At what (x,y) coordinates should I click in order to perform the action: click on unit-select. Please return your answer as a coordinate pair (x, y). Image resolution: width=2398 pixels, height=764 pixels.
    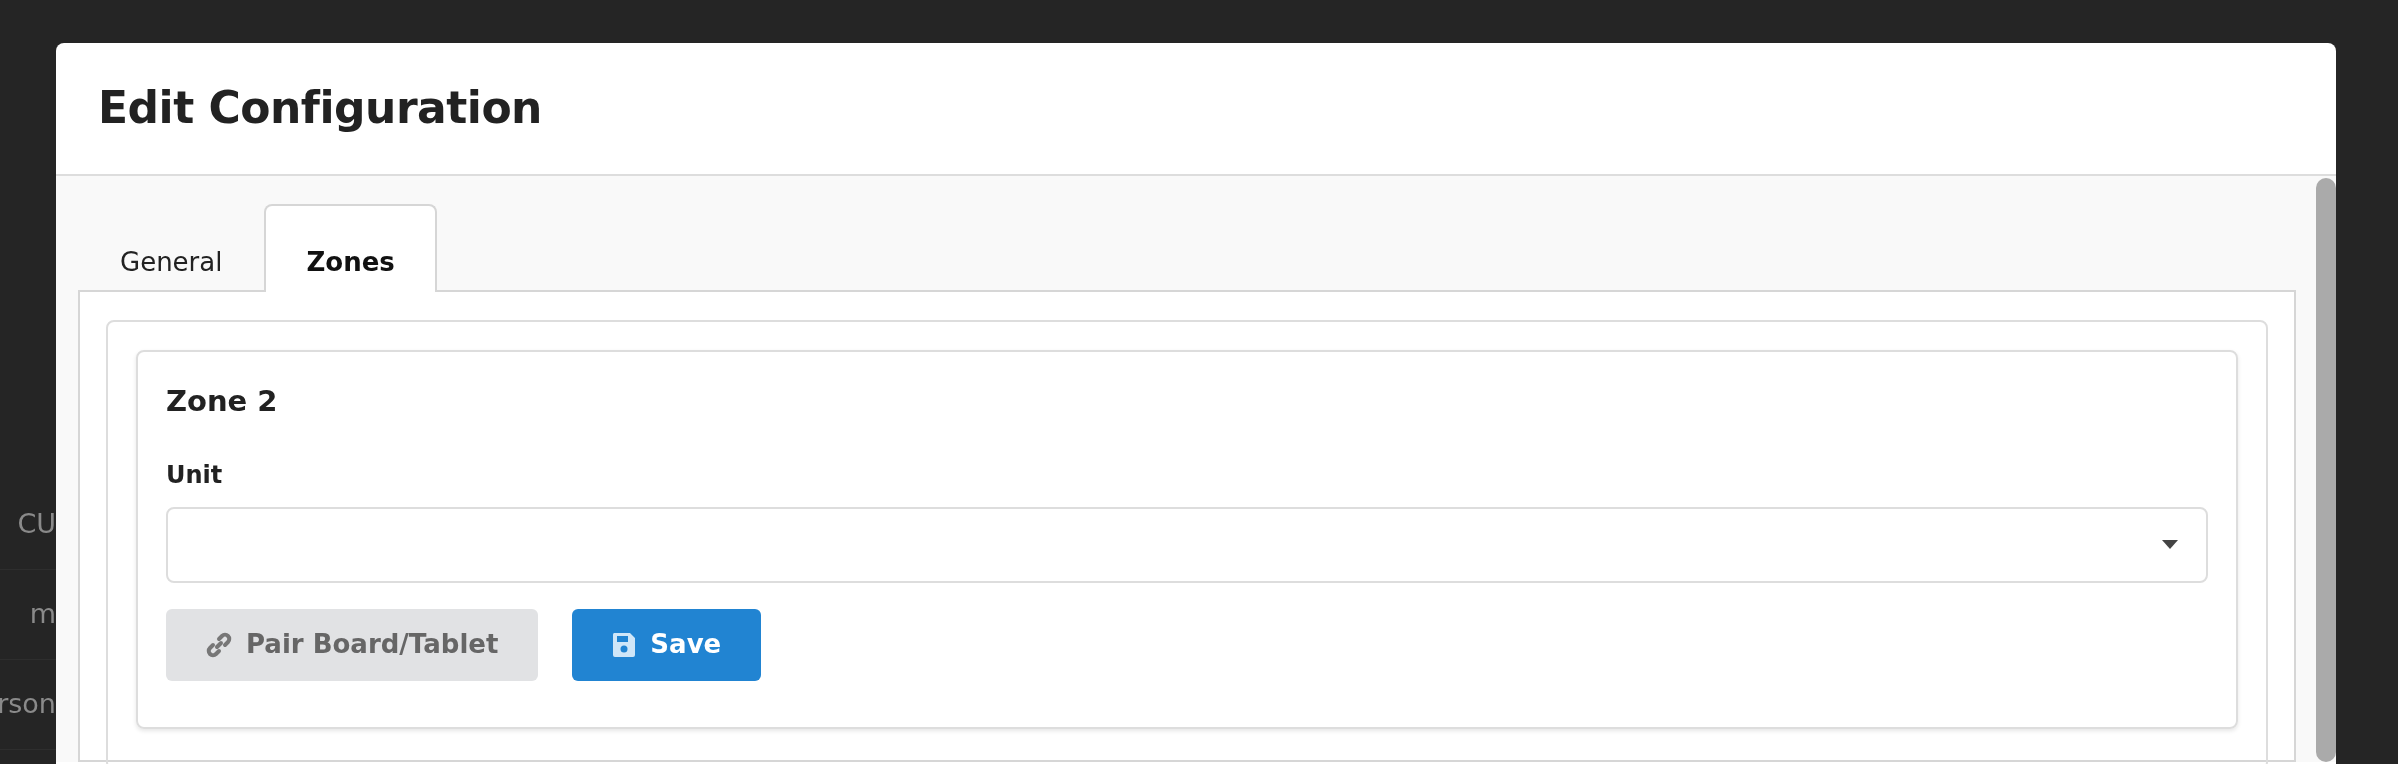
    Looking at the image, I should click on (1187, 544).